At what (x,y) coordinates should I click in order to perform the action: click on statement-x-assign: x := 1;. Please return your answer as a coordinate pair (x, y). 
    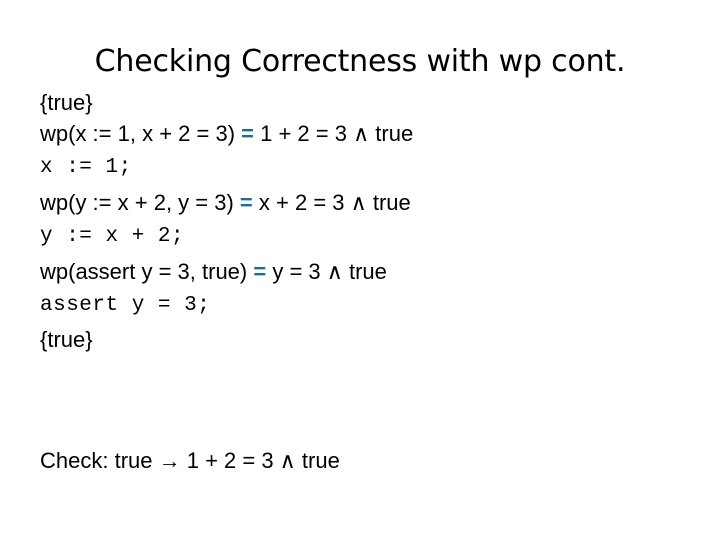
    Looking at the image, I should click on (86, 167).